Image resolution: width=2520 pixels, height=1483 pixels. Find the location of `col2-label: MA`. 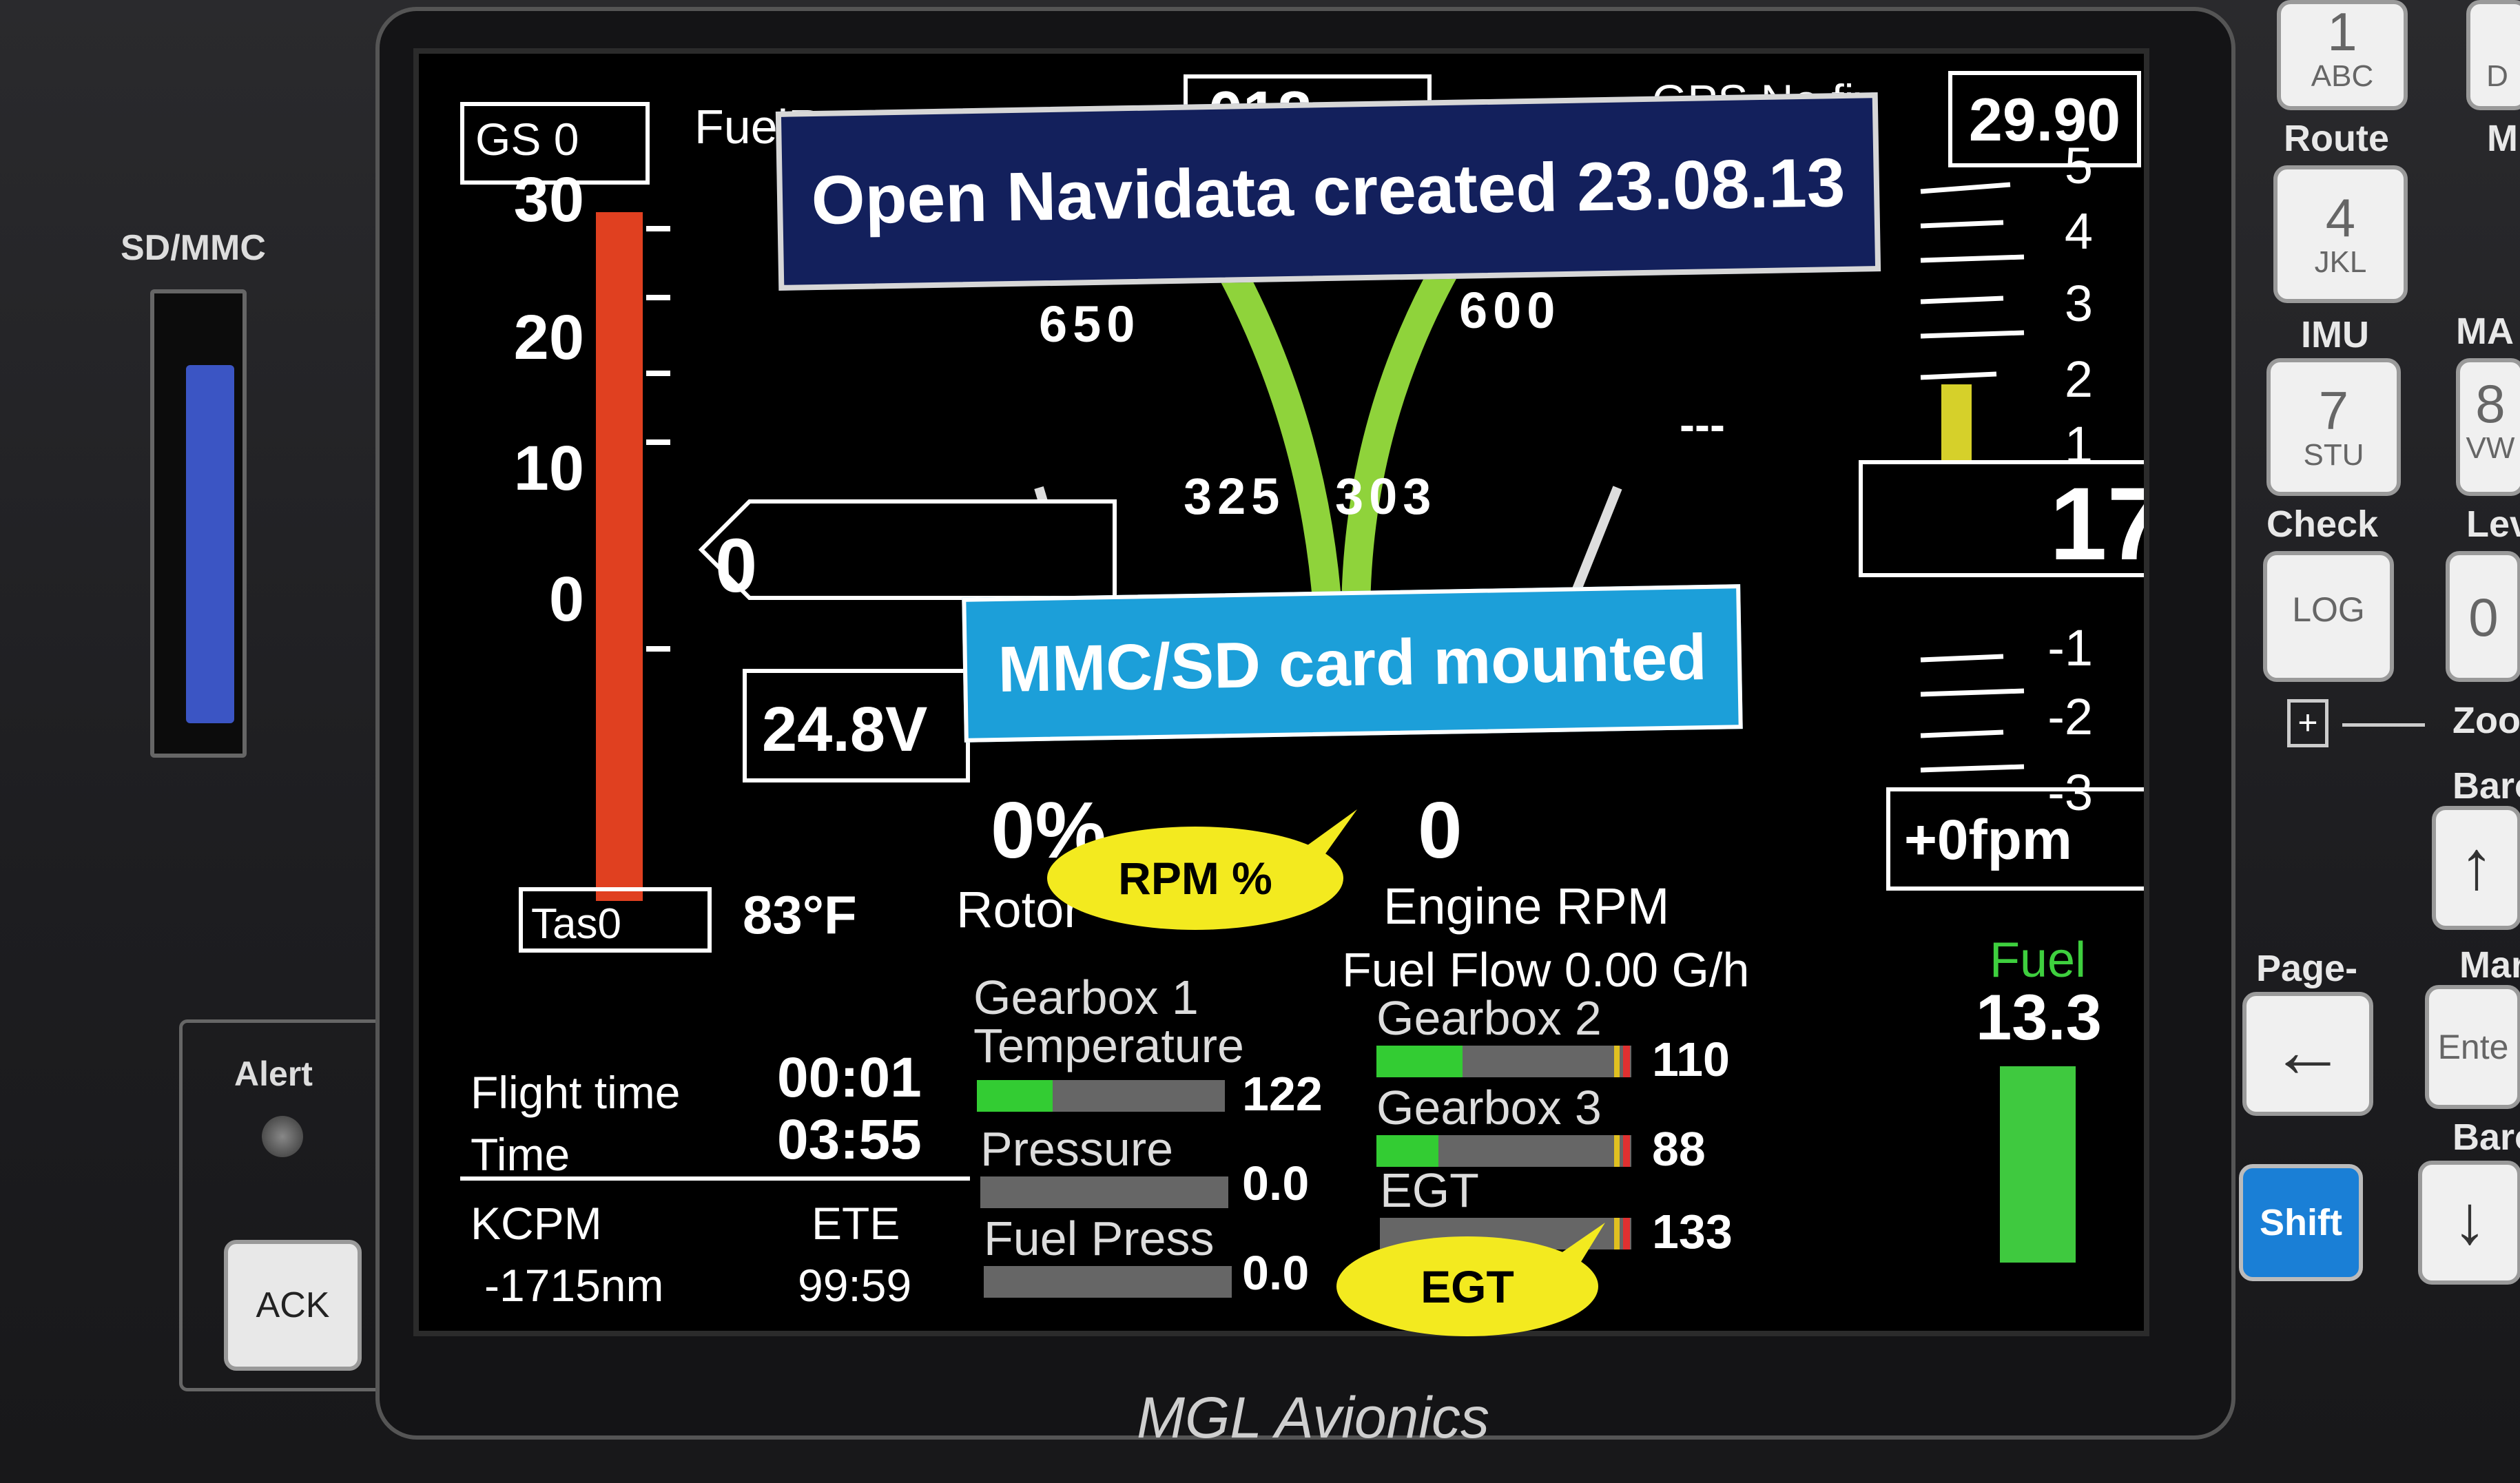

col2-label: MA is located at coordinates (2485, 331).